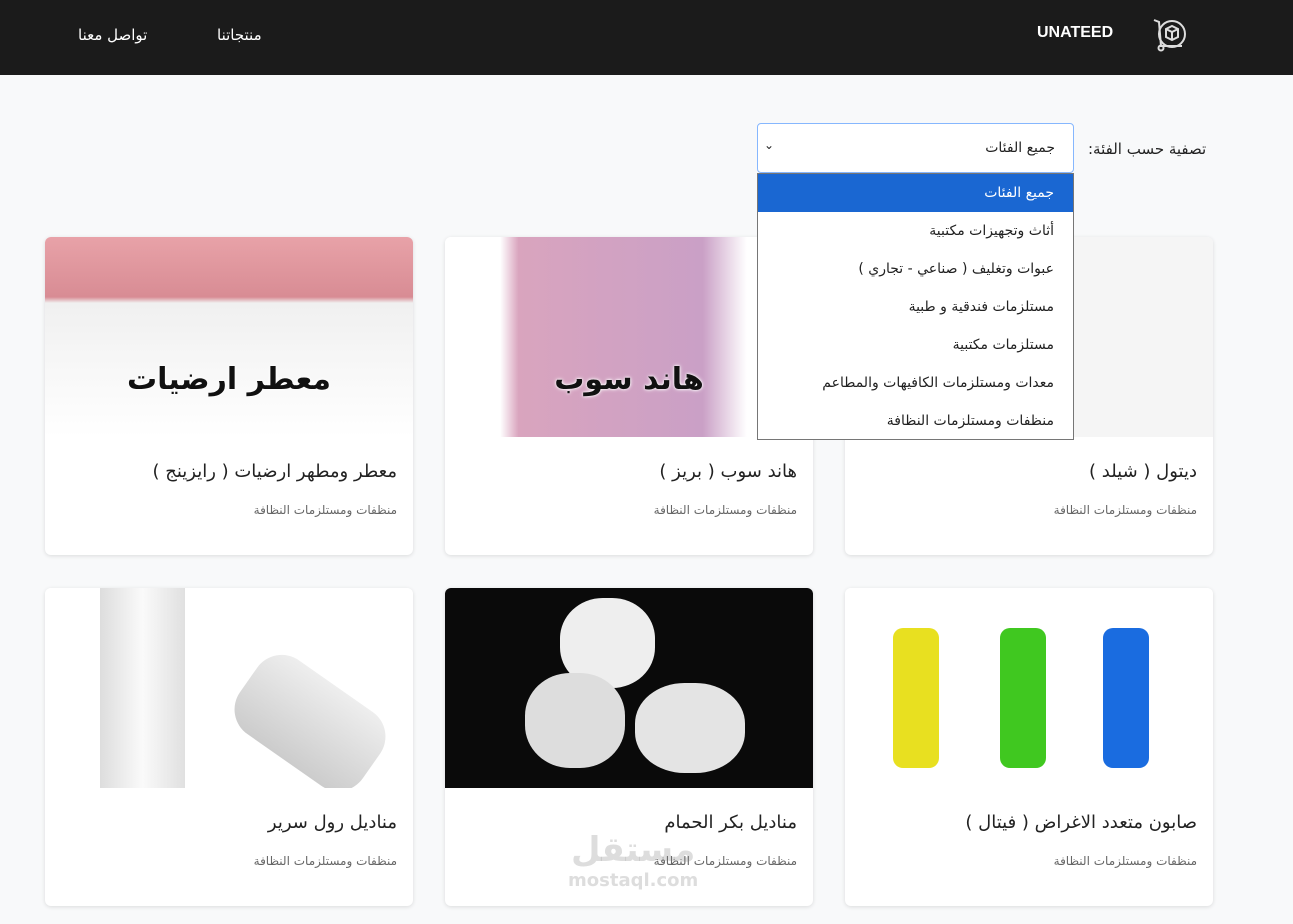 This screenshot has height=924, width=1293. Describe the element at coordinates (1147, 149) in the screenshot. I see `filter-label: تصفية حسب الفئة:` at that location.